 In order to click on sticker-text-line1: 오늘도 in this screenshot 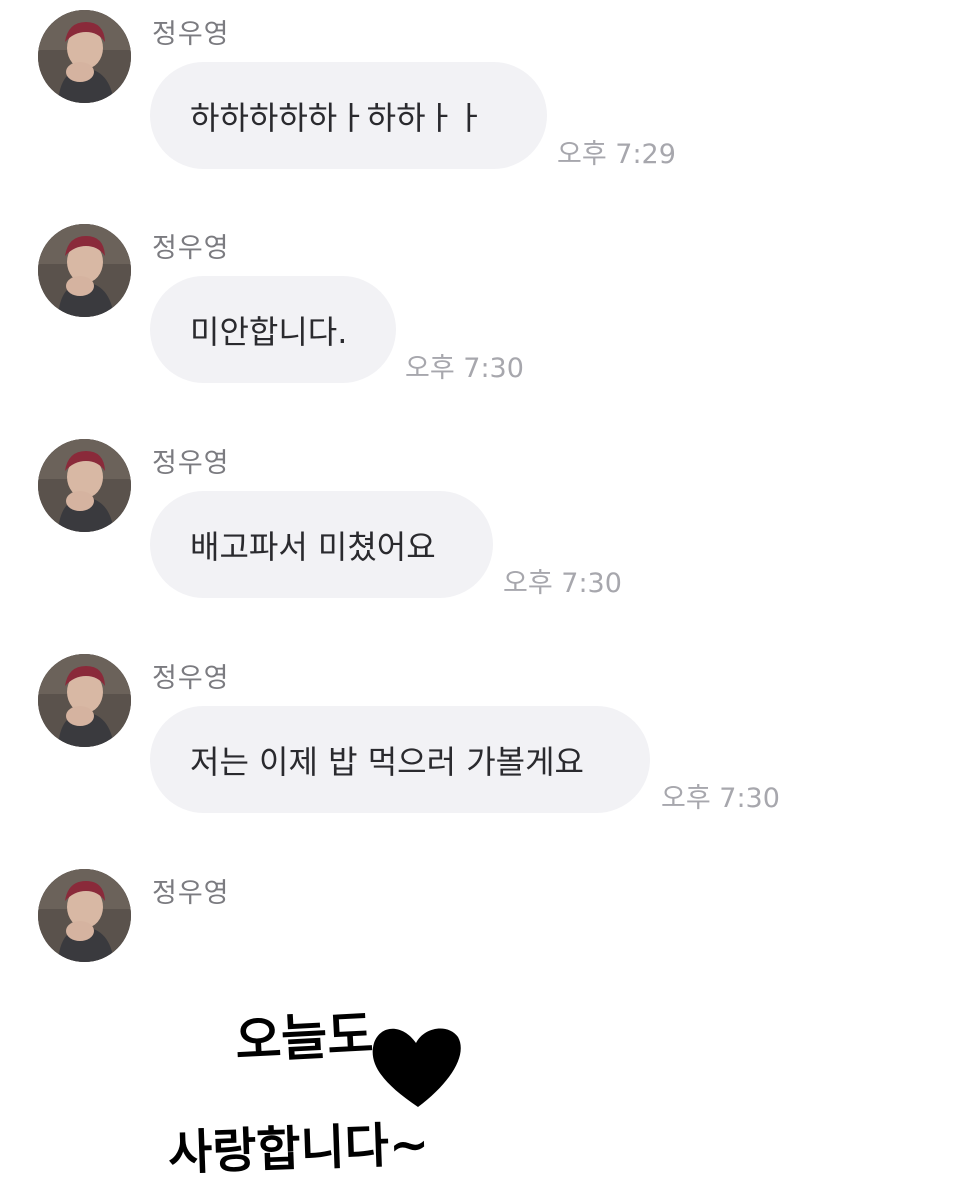, I will do `click(304, 1037)`.